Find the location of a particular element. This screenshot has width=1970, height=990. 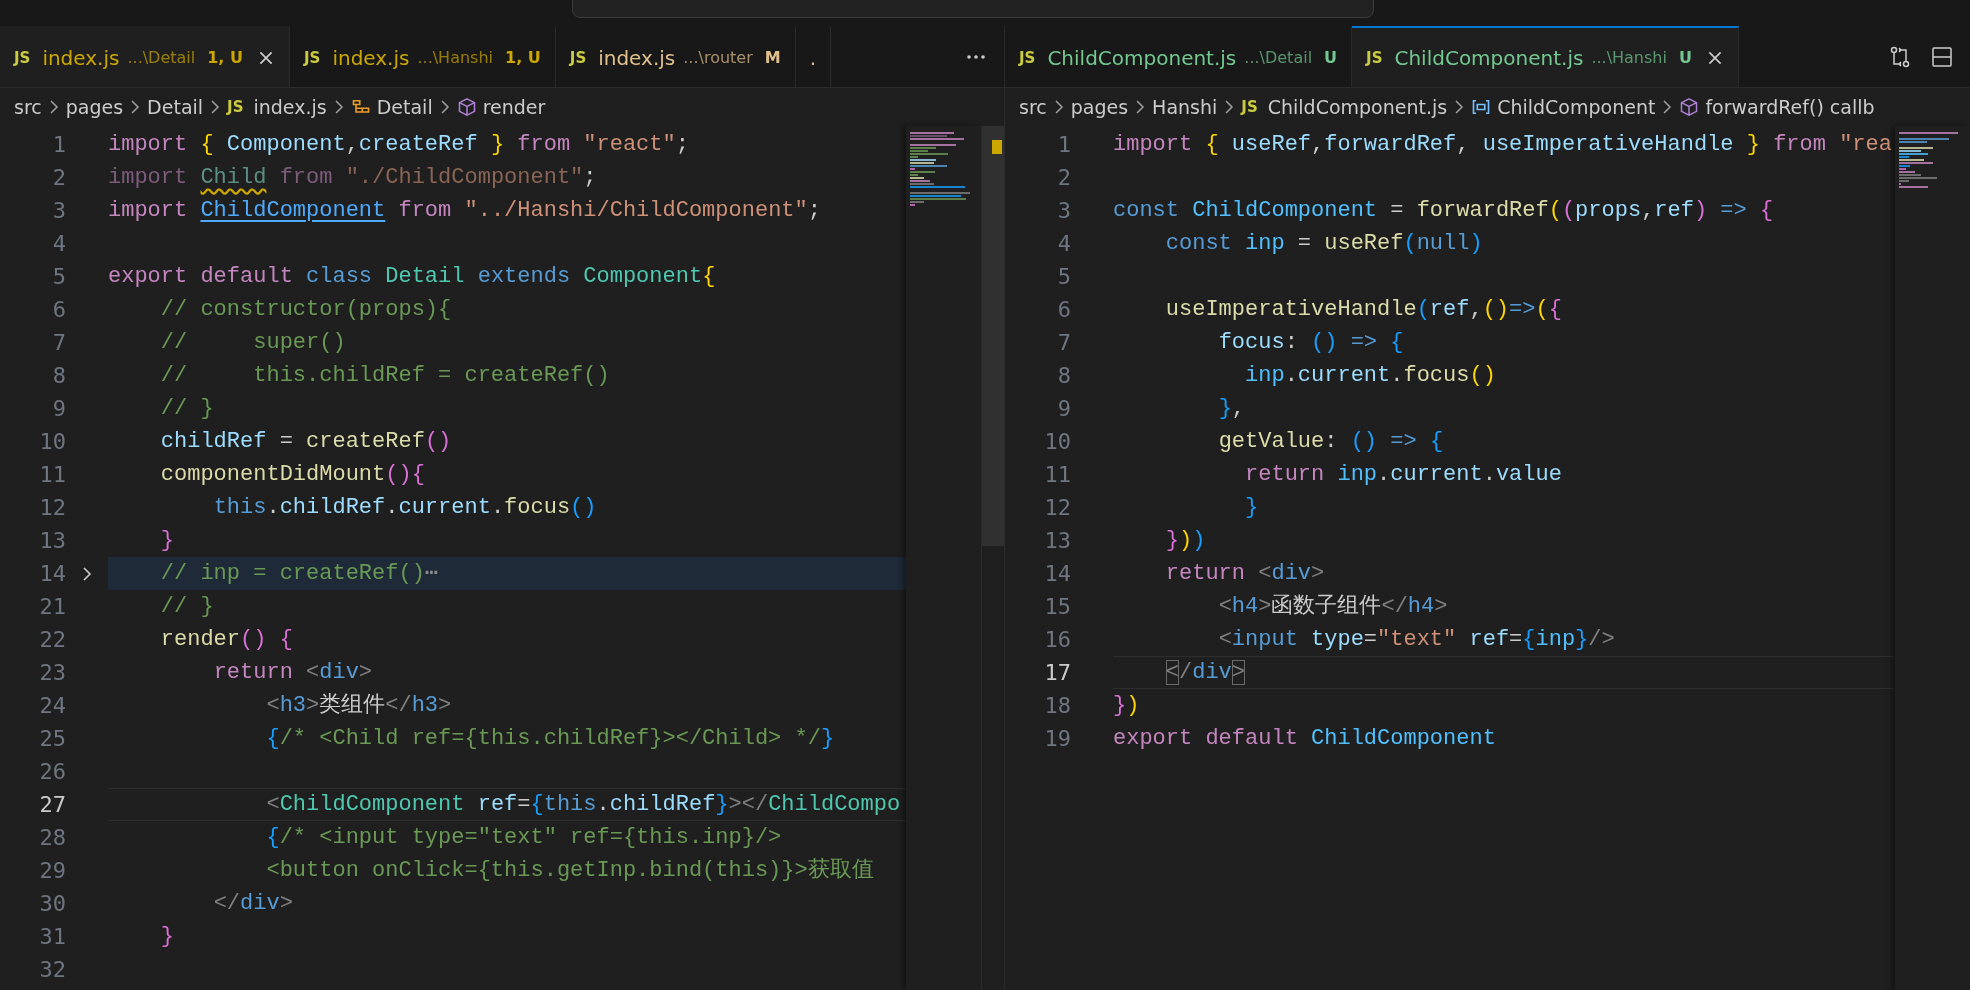

code-line: inp.current.focus() is located at coordinates (1370, 376).